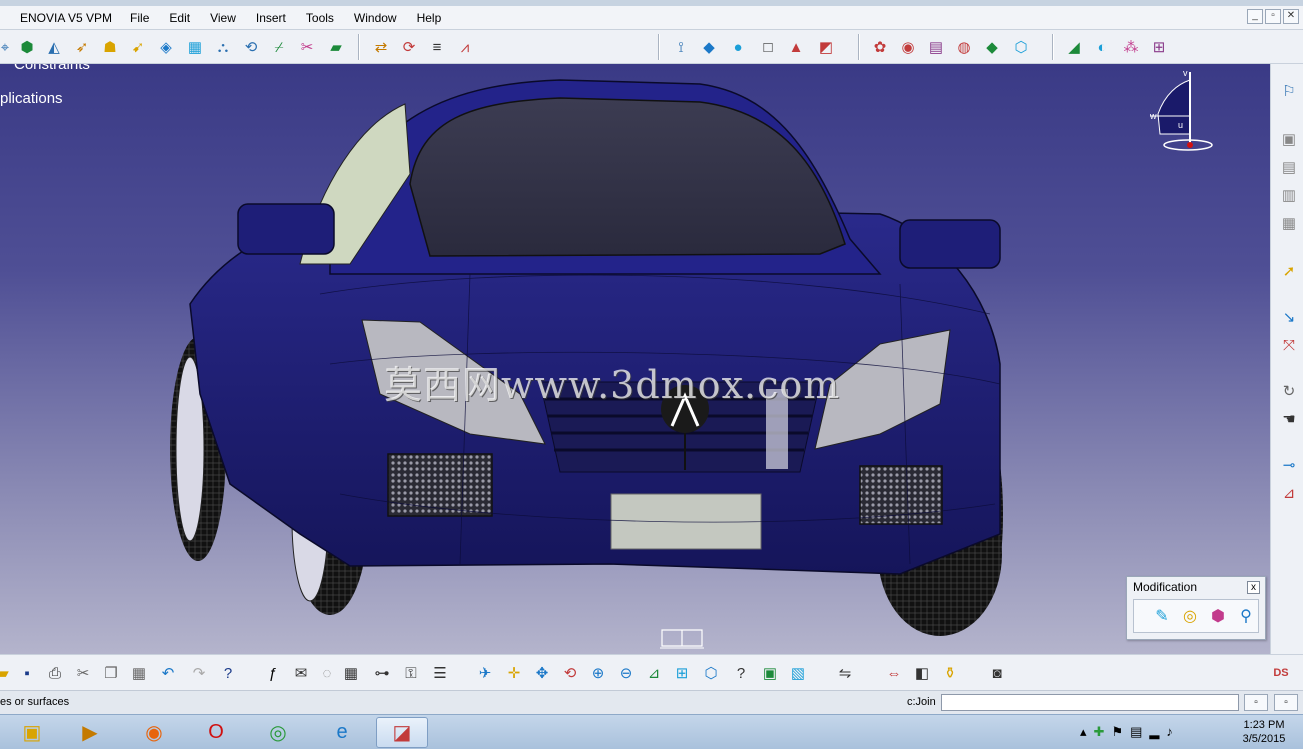  I want to click on iso-view-icon: ⬡, so click(711, 673).